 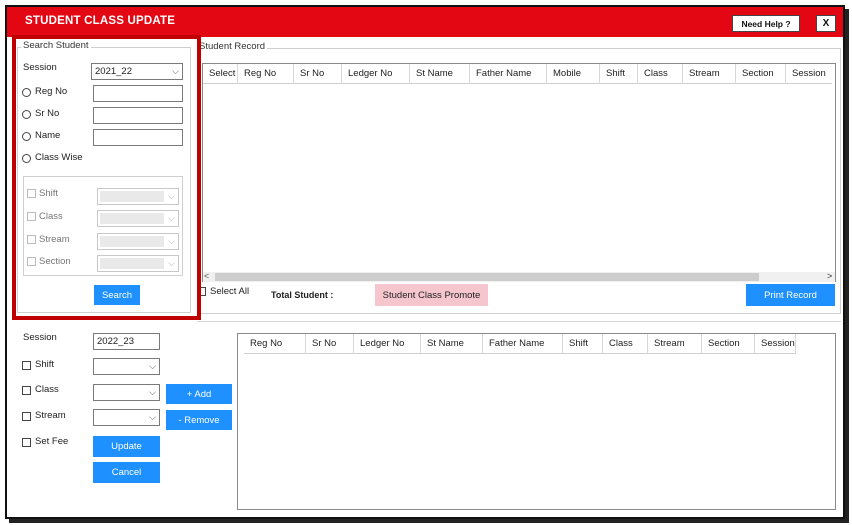 What do you see at coordinates (51, 91) in the screenshot?
I see `reg-no-label: Reg No` at bounding box center [51, 91].